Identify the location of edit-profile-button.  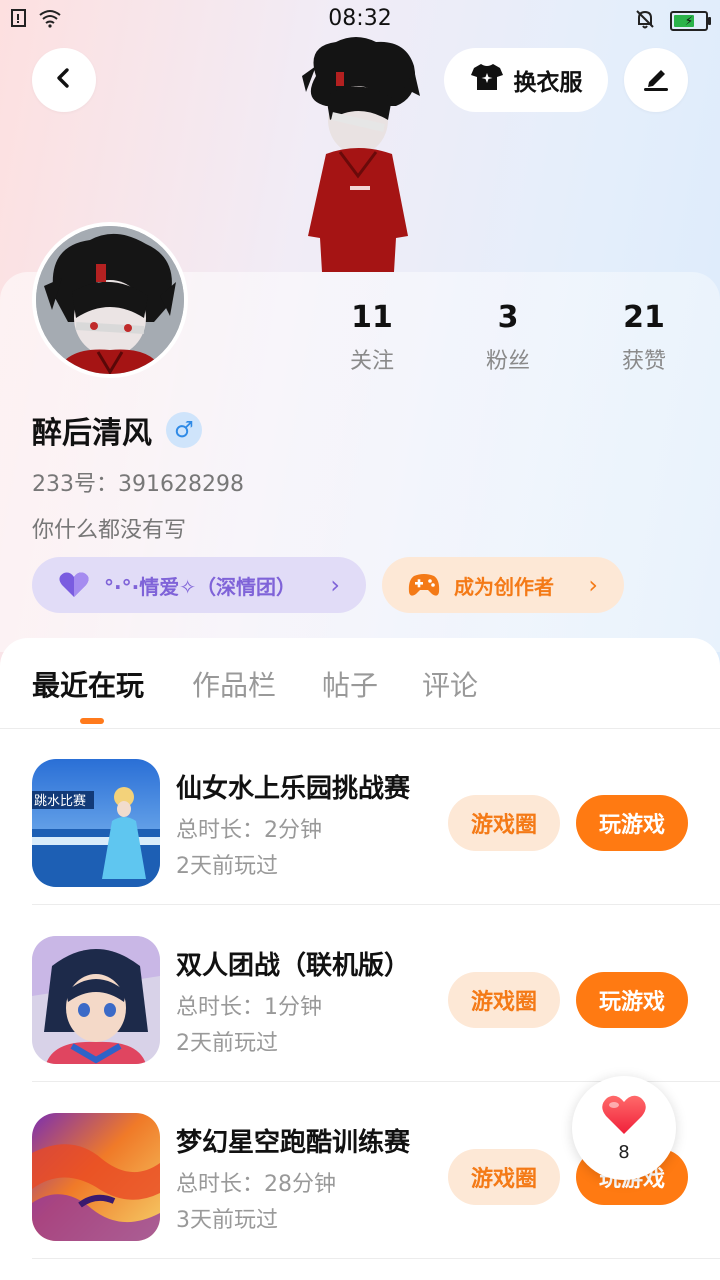
(656, 80).